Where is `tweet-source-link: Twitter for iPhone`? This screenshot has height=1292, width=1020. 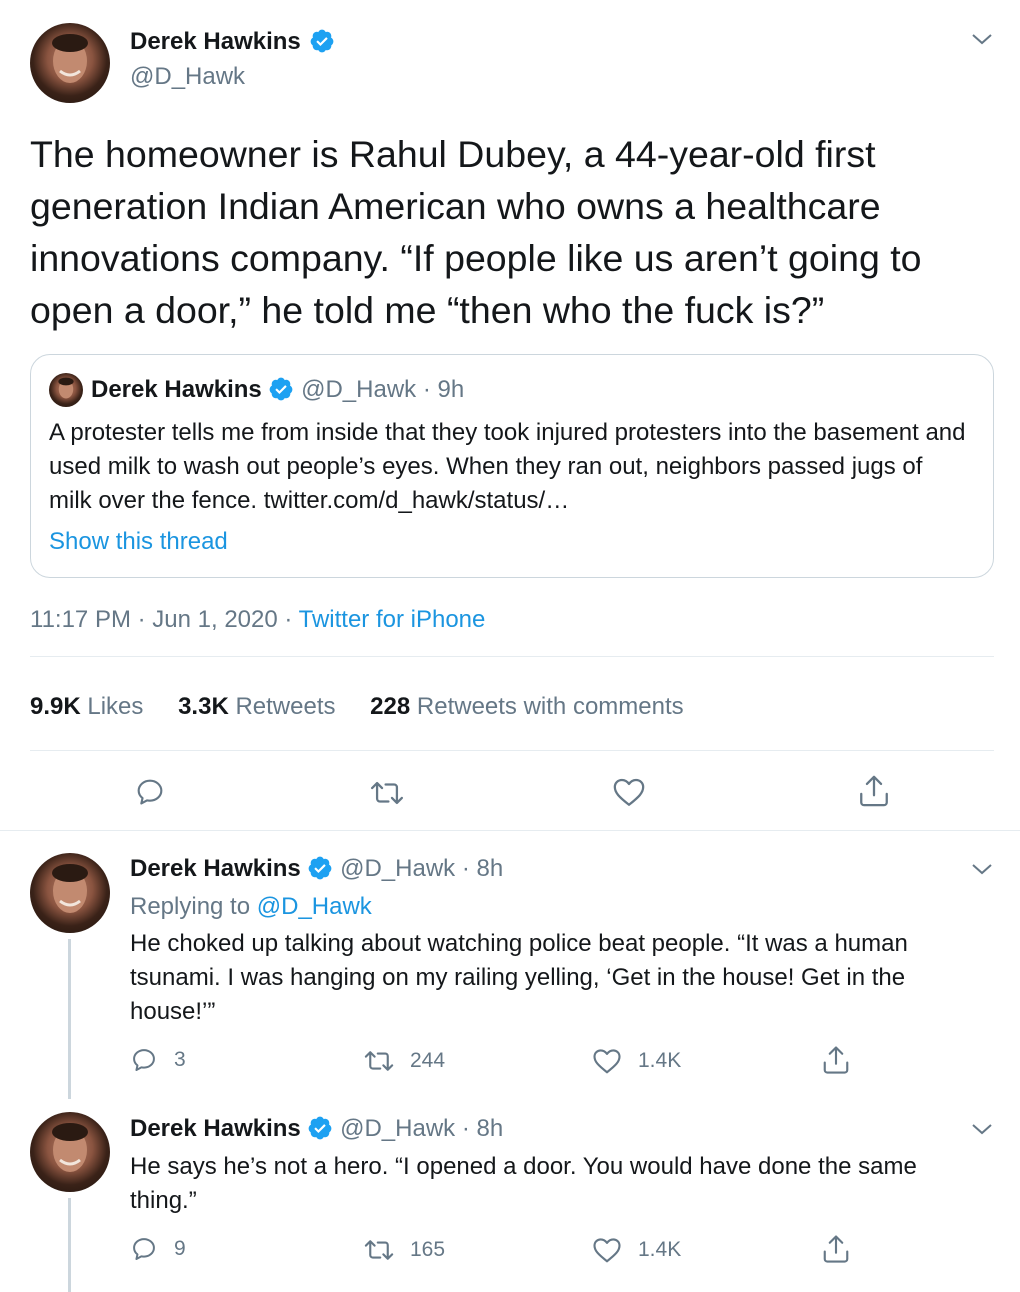
tweet-source-link: Twitter for iPhone is located at coordinates (392, 619).